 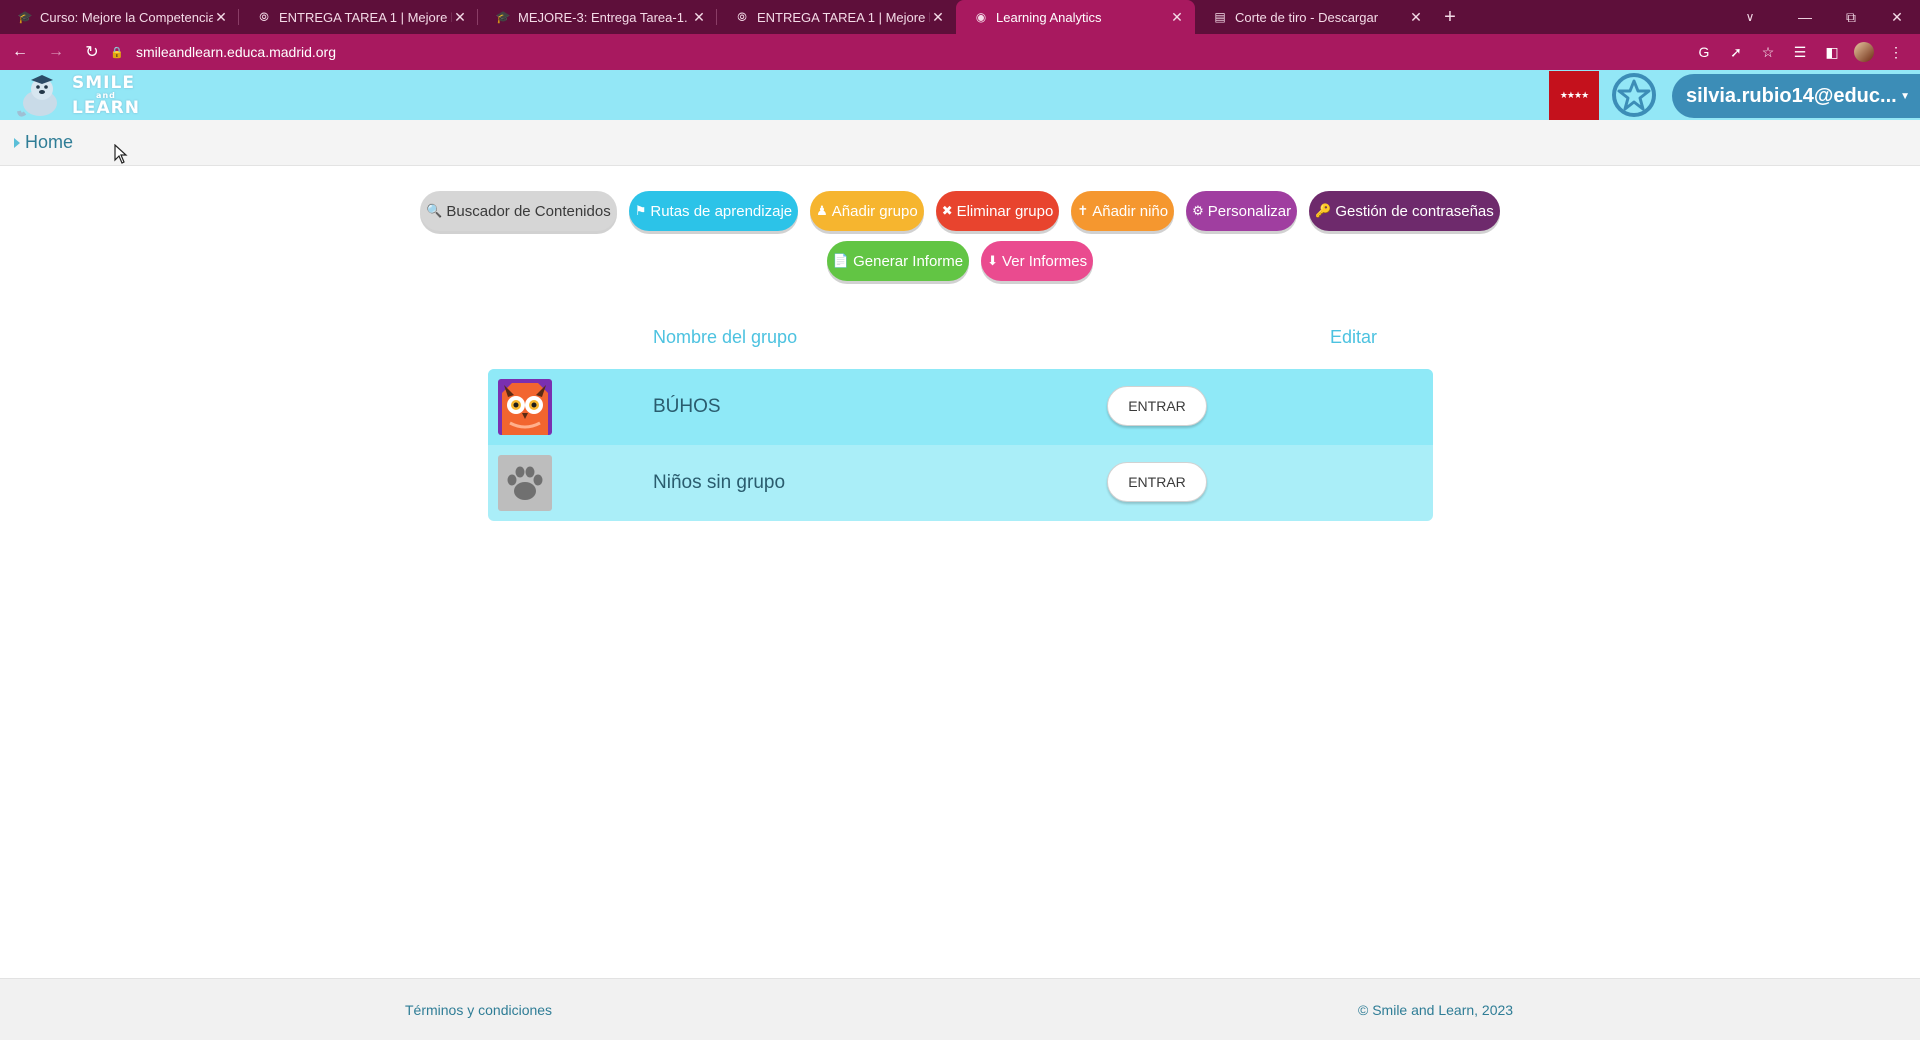 What do you see at coordinates (20, 52) in the screenshot?
I see `back-icon: ←` at bounding box center [20, 52].